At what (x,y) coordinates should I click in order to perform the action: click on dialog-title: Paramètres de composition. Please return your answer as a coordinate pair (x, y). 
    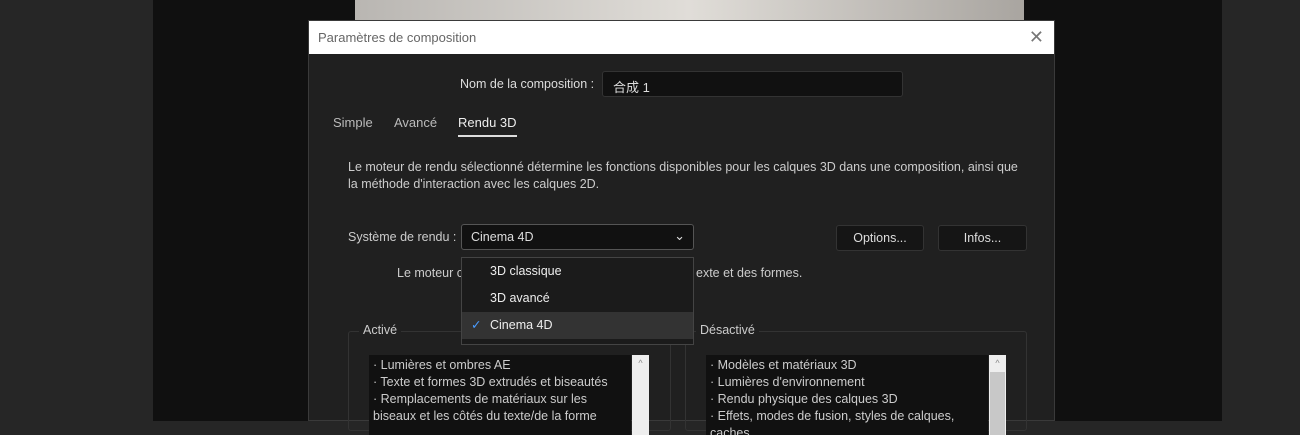
    Looking at the image, I should click on (397, 37).